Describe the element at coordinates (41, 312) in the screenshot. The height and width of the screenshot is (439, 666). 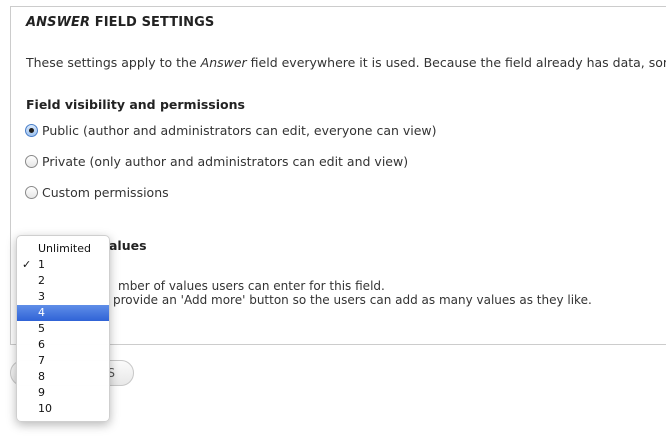
I see `option-label: 4` at that location.